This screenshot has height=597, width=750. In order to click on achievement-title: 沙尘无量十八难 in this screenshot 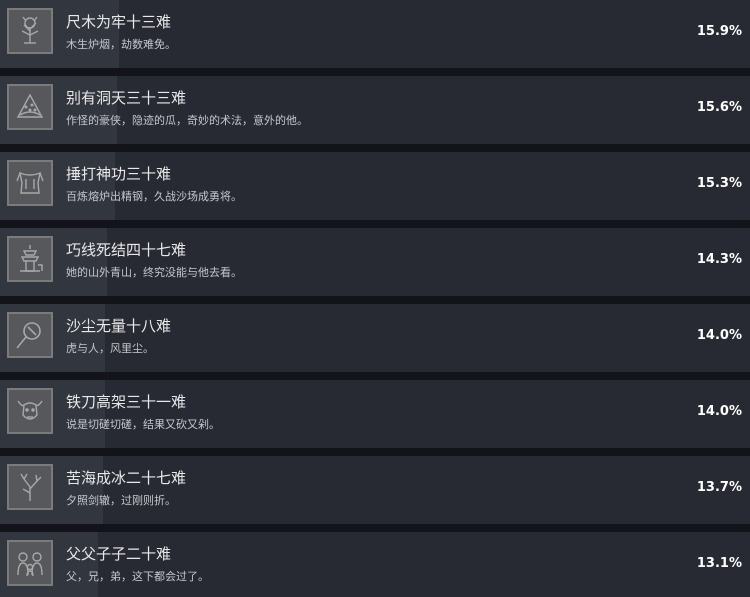, I will do `click(119, 326)`.